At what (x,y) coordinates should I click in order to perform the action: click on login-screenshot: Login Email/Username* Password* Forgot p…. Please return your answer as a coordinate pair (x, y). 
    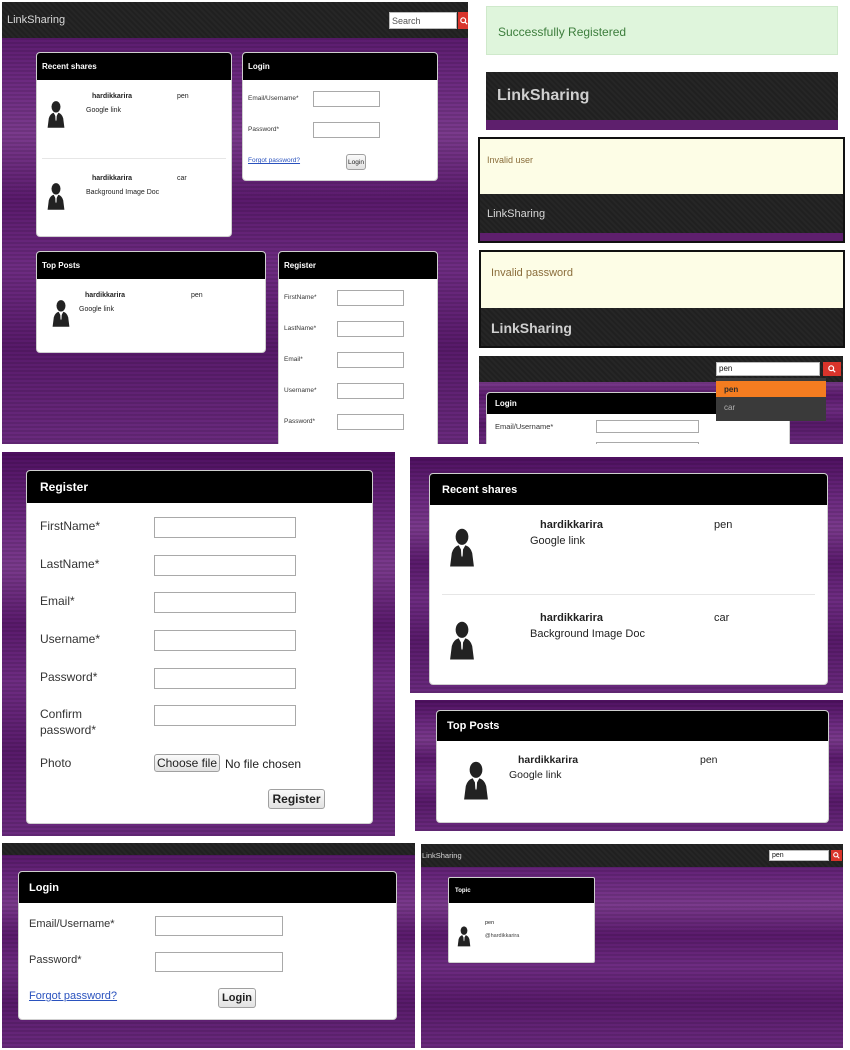
    Looking at the image, I should click on (208, 945).